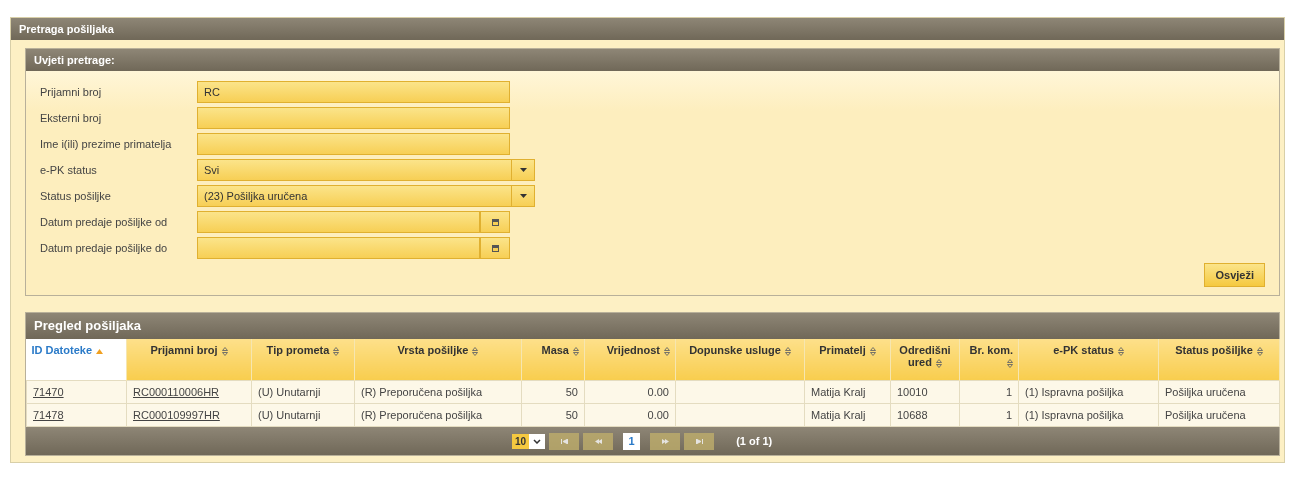 This screenshot has width=1291, height=497. I want to click on field-label: Datum predaje pošiljke do, so click(104, 248).